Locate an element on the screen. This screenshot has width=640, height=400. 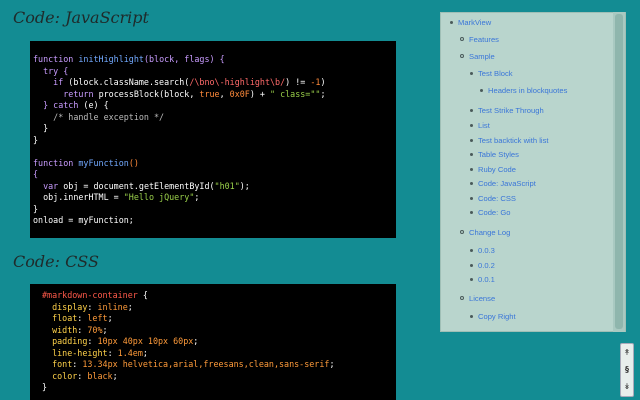
toc-link: Change Log is located at coordinates (485, 232).